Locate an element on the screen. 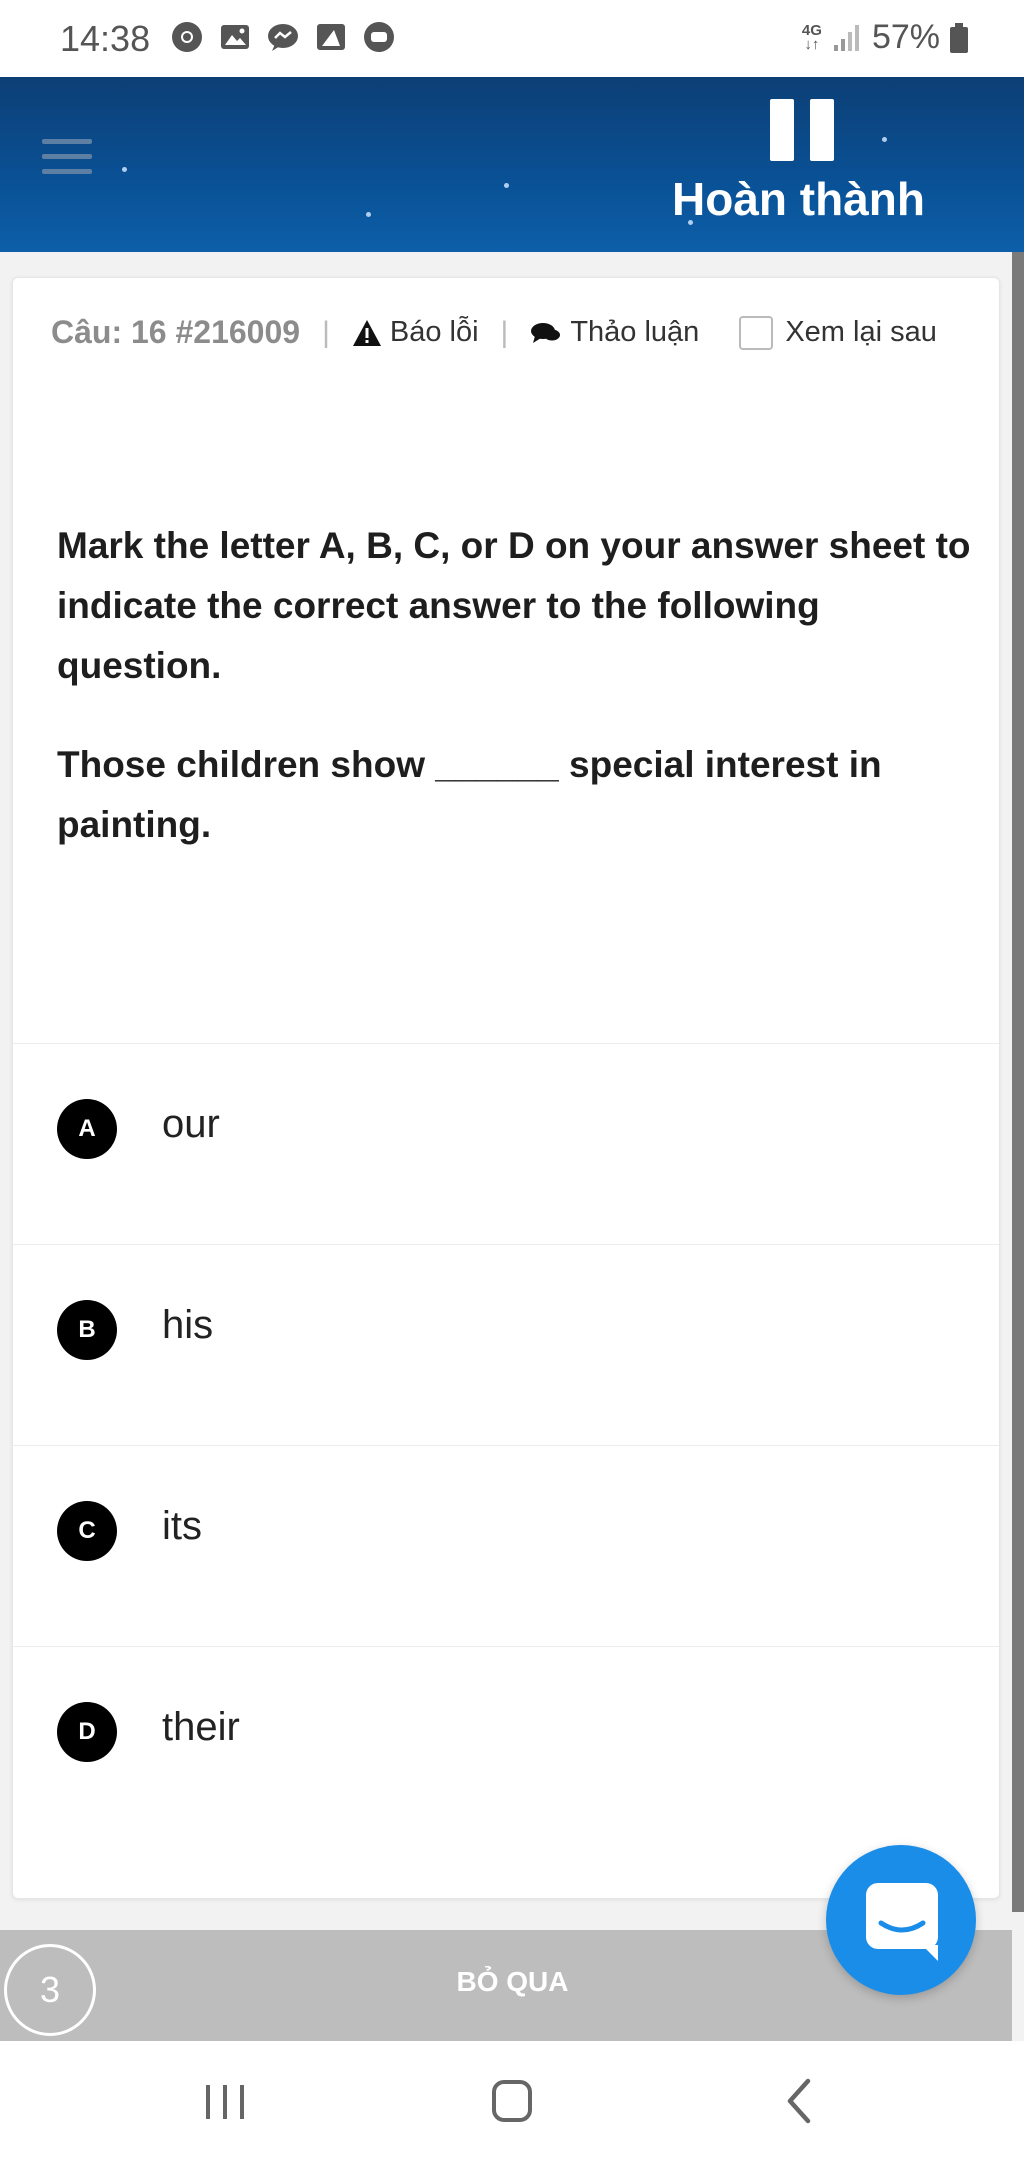  report-error-link: Báo lỗi is located at coordinates (415, 332).